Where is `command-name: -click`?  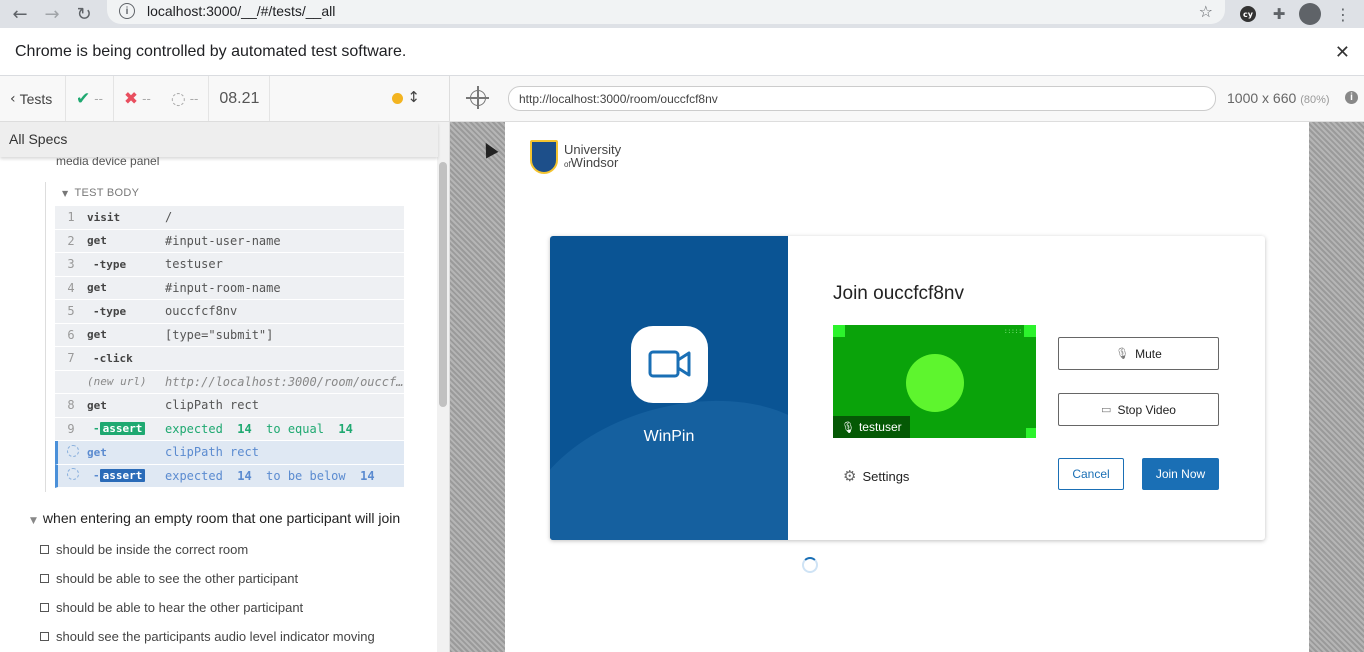 command-name: -click is located at coordinates (113, 358).